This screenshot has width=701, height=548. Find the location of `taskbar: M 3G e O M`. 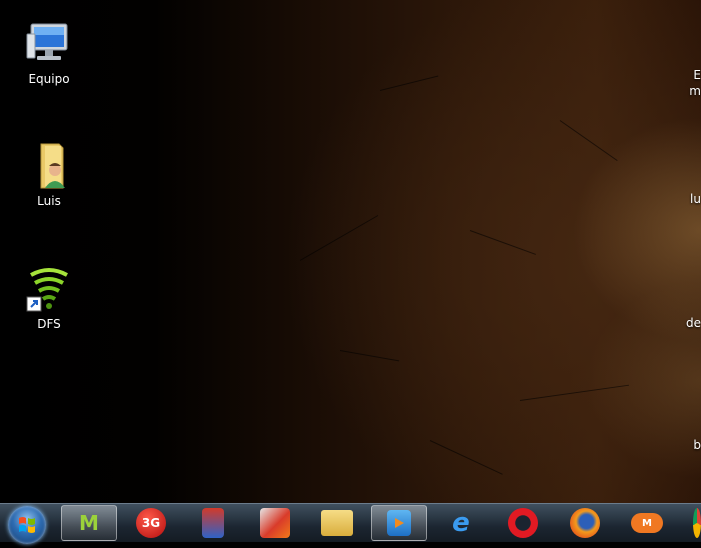

taskbar: M 3G e O M is located at coordinates (350, 523).